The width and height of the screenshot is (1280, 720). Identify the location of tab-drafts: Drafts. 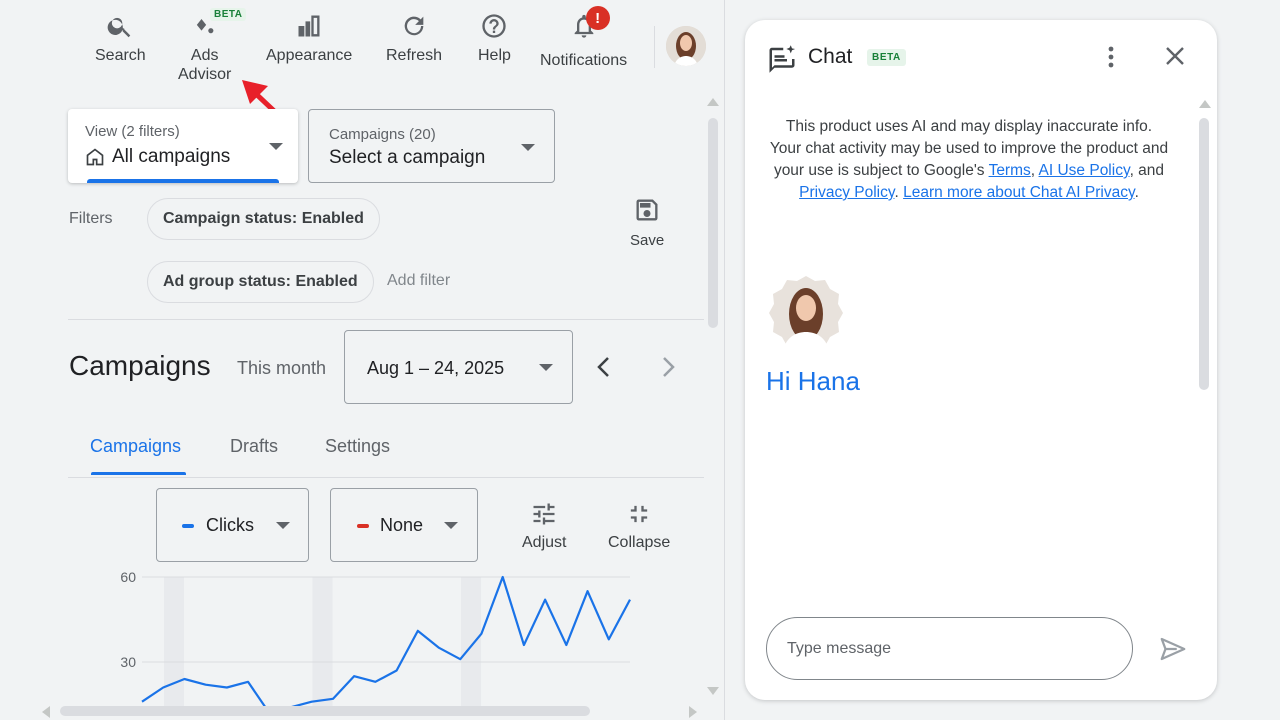
(254, 446).